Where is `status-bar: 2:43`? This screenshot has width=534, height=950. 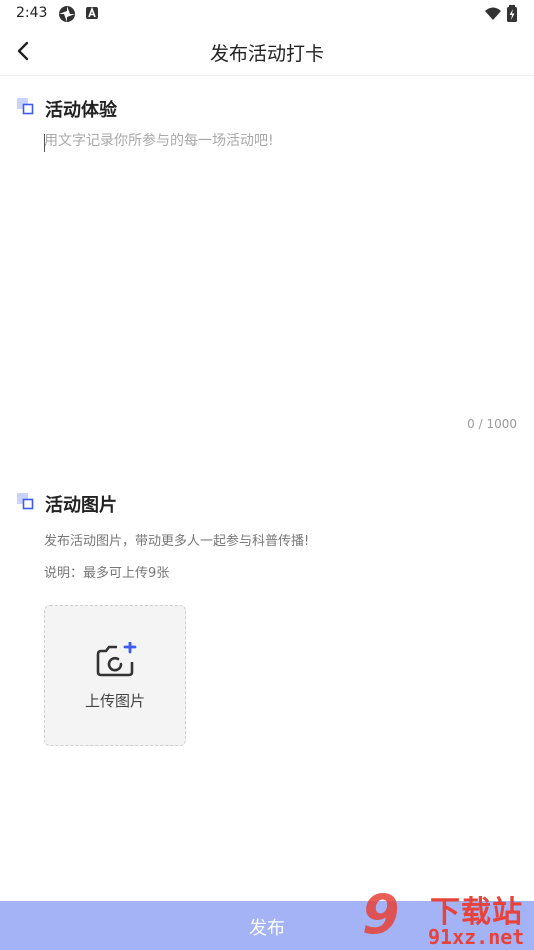
status-bar: 2:43 is located at coordinates (267, 14).